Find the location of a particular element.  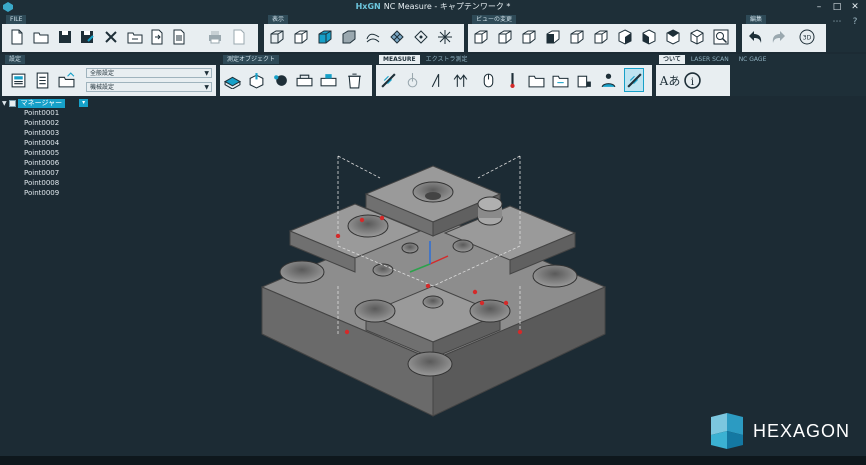

maximize-button: □ is located at coordinates (837, 7).